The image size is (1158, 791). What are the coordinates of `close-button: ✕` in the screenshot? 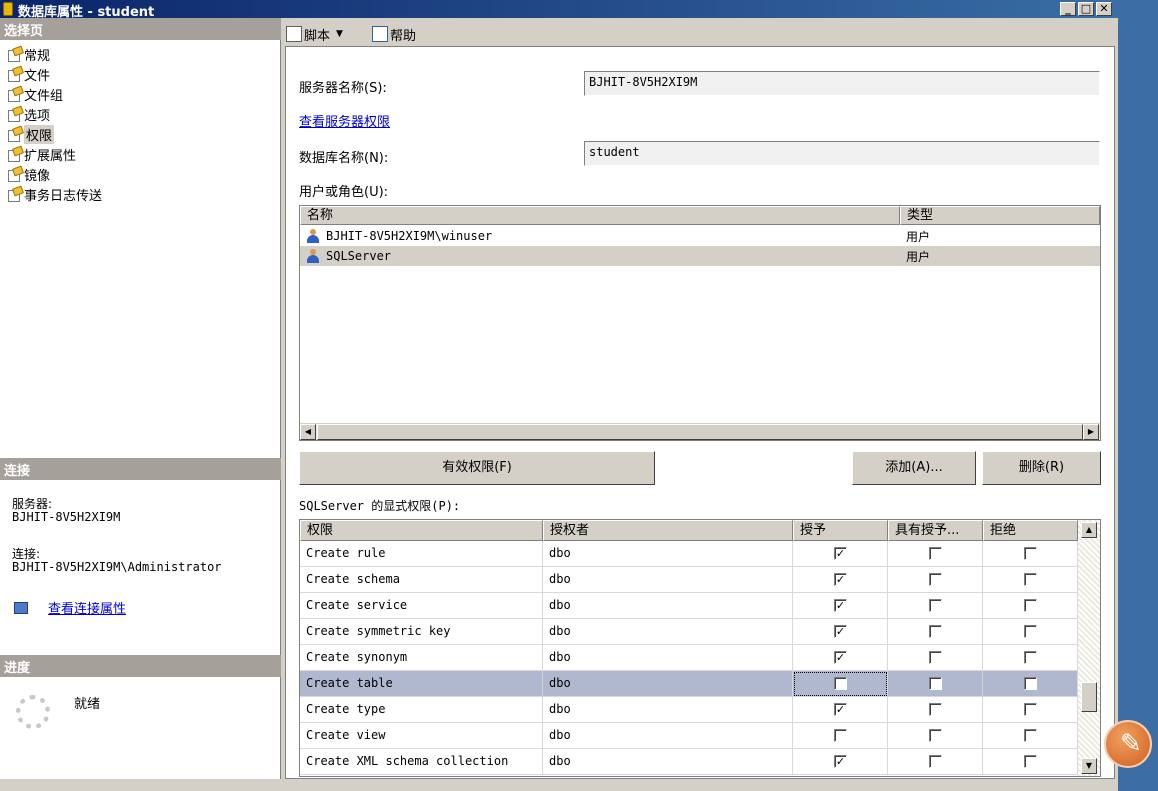 It's located at (1104, 9).